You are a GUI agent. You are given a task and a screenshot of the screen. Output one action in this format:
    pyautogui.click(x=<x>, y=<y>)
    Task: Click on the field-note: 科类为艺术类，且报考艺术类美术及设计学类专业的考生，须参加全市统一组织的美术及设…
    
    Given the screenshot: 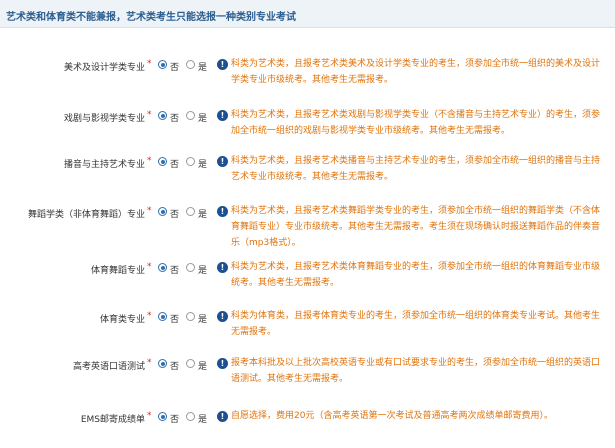 What is the action you would take?
    pyautogui.click(x=416, y=72)
    